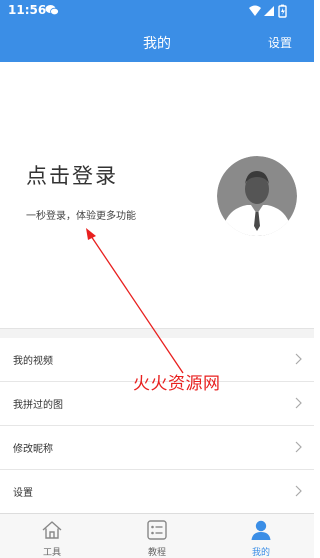  Describe the element at coordinates (27, 10) in the screenshot. I see `status-time: 11:56` at that location.